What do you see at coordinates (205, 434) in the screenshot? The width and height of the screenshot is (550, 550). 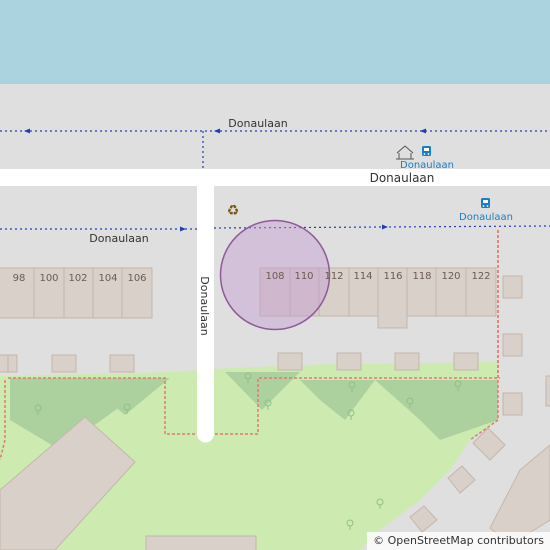 I see `road-end` at bounding box center [205, 434].